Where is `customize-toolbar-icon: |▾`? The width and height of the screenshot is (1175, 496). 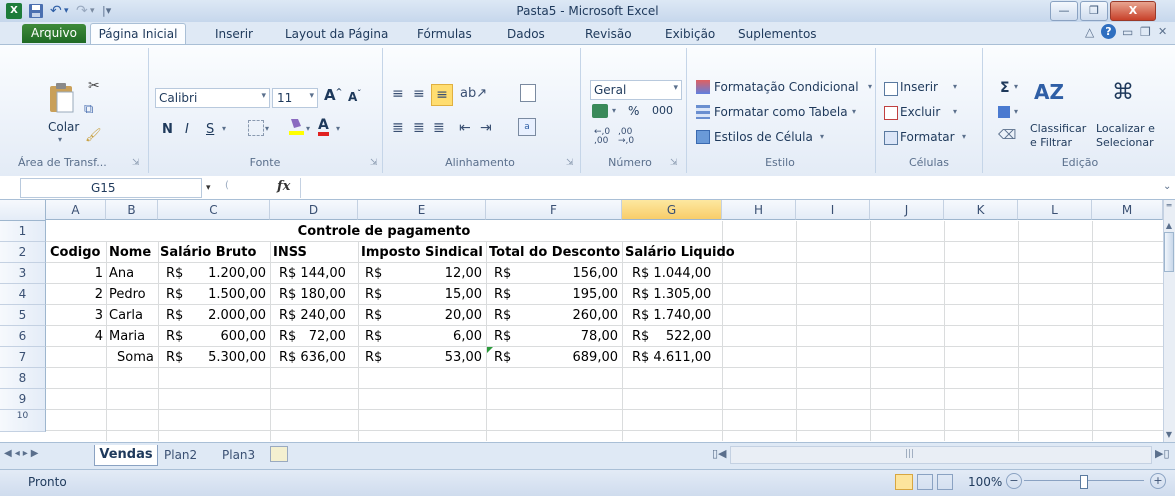
customize-toolbar-icon: |▾ is located at coordinates (110, 11).